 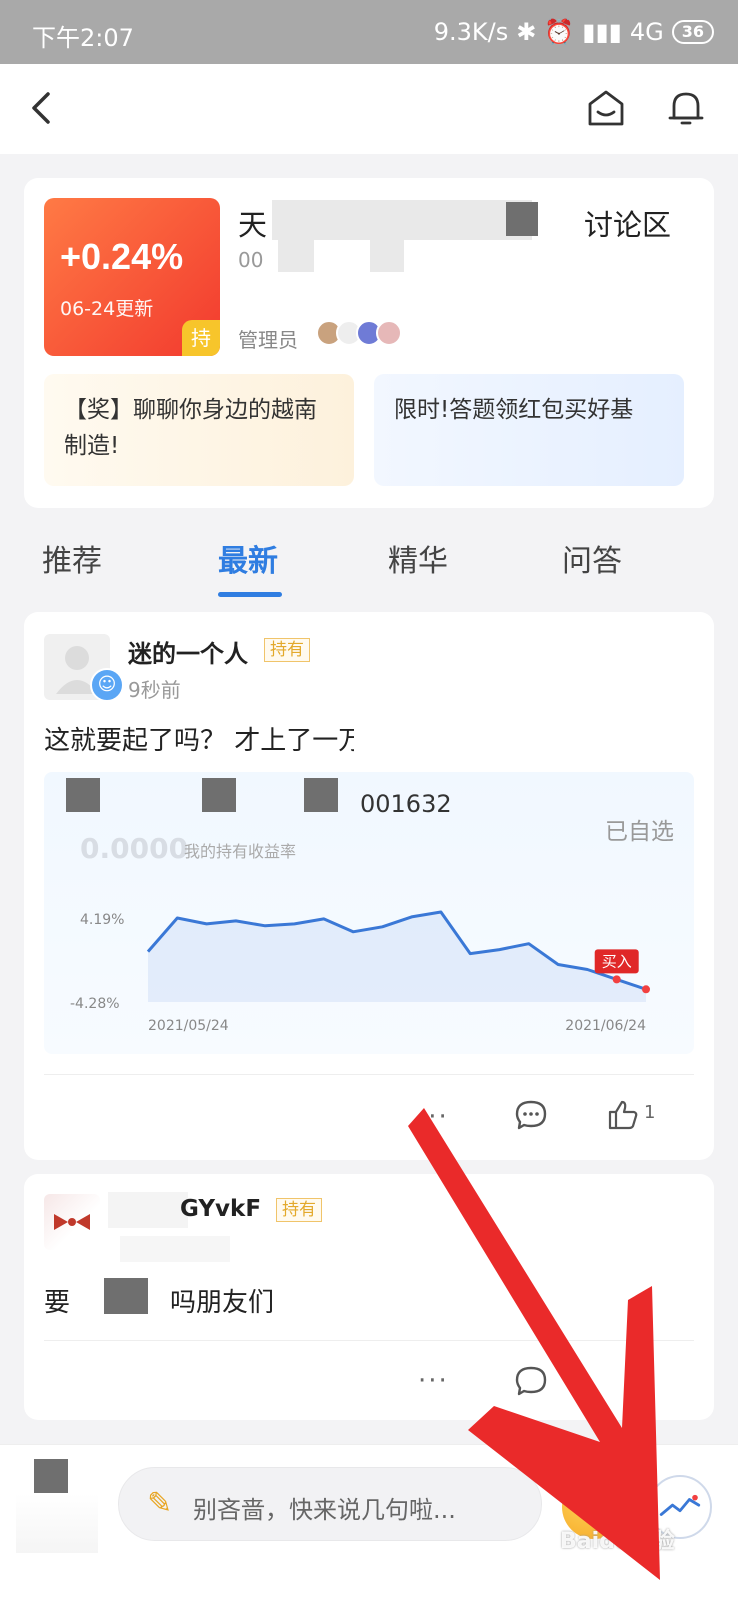 I want to click on forum-home-icon, so click(x=606, y=108).